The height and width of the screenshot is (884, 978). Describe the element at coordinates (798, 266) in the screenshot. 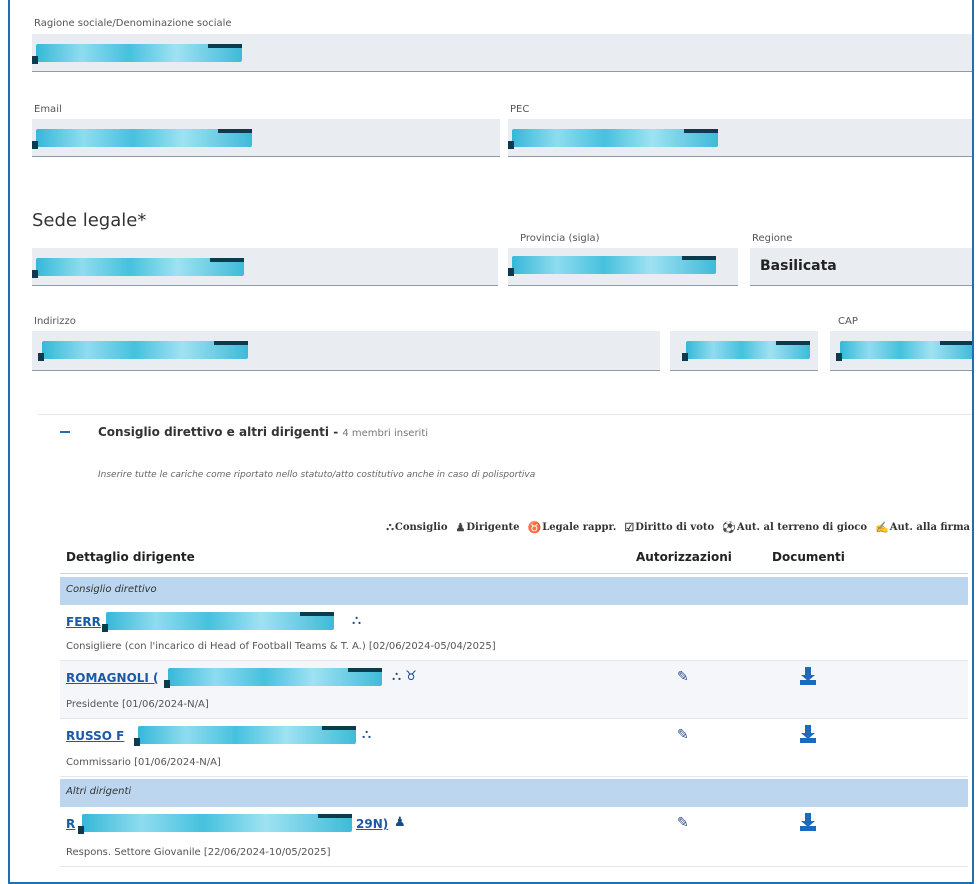

I see `regione-value: Basilicata` at that location.